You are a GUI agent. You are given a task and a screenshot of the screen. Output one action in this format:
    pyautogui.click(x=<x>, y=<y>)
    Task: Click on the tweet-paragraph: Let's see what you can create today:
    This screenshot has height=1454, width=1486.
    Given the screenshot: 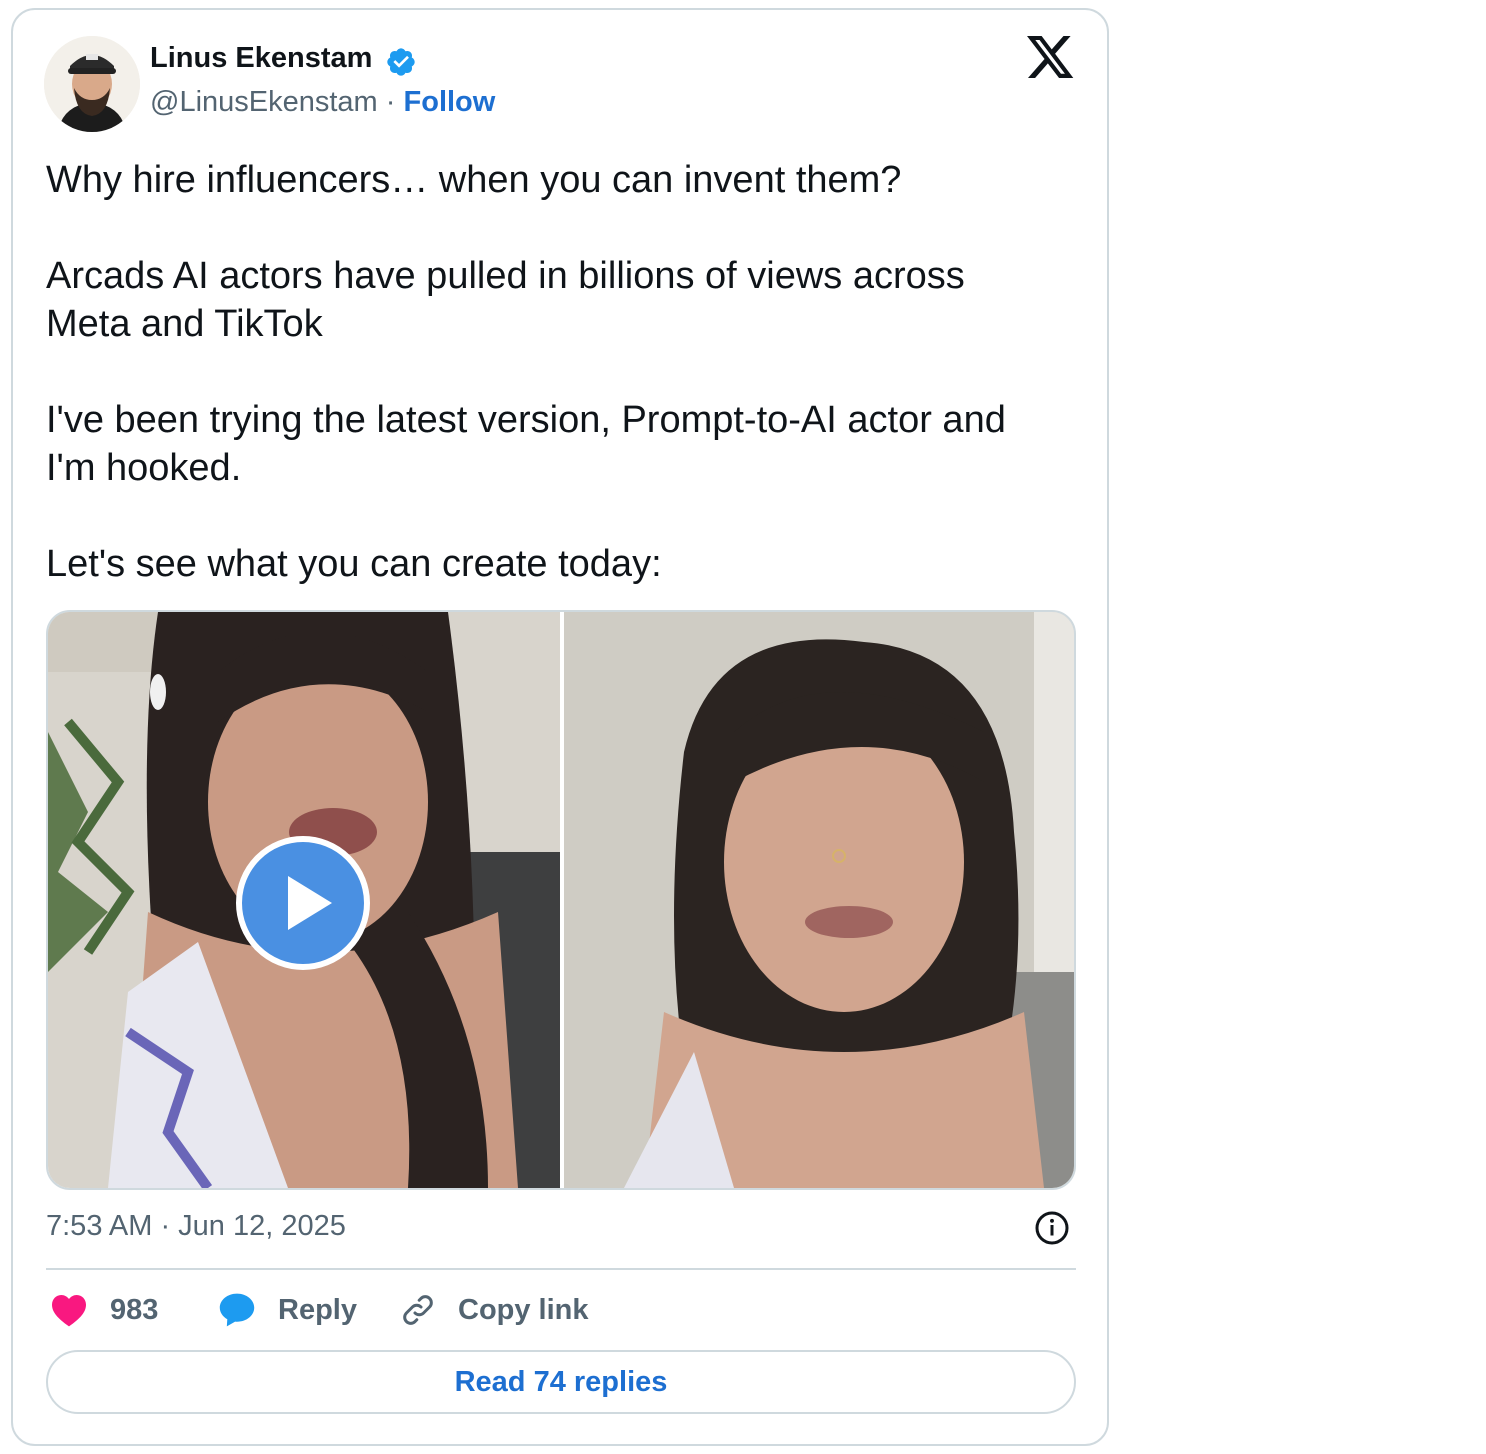 What is the action you would take?
    pyautogui.click(x=354, y=564)
    